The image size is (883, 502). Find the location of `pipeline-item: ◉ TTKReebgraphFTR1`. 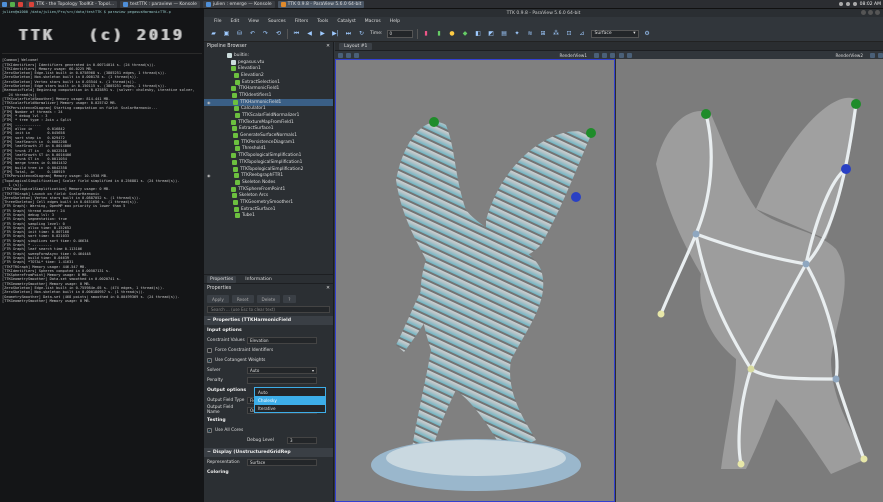

pipeline-item: ◉ TTKReebgraphFTR1 is located at coordinates (268, 175).